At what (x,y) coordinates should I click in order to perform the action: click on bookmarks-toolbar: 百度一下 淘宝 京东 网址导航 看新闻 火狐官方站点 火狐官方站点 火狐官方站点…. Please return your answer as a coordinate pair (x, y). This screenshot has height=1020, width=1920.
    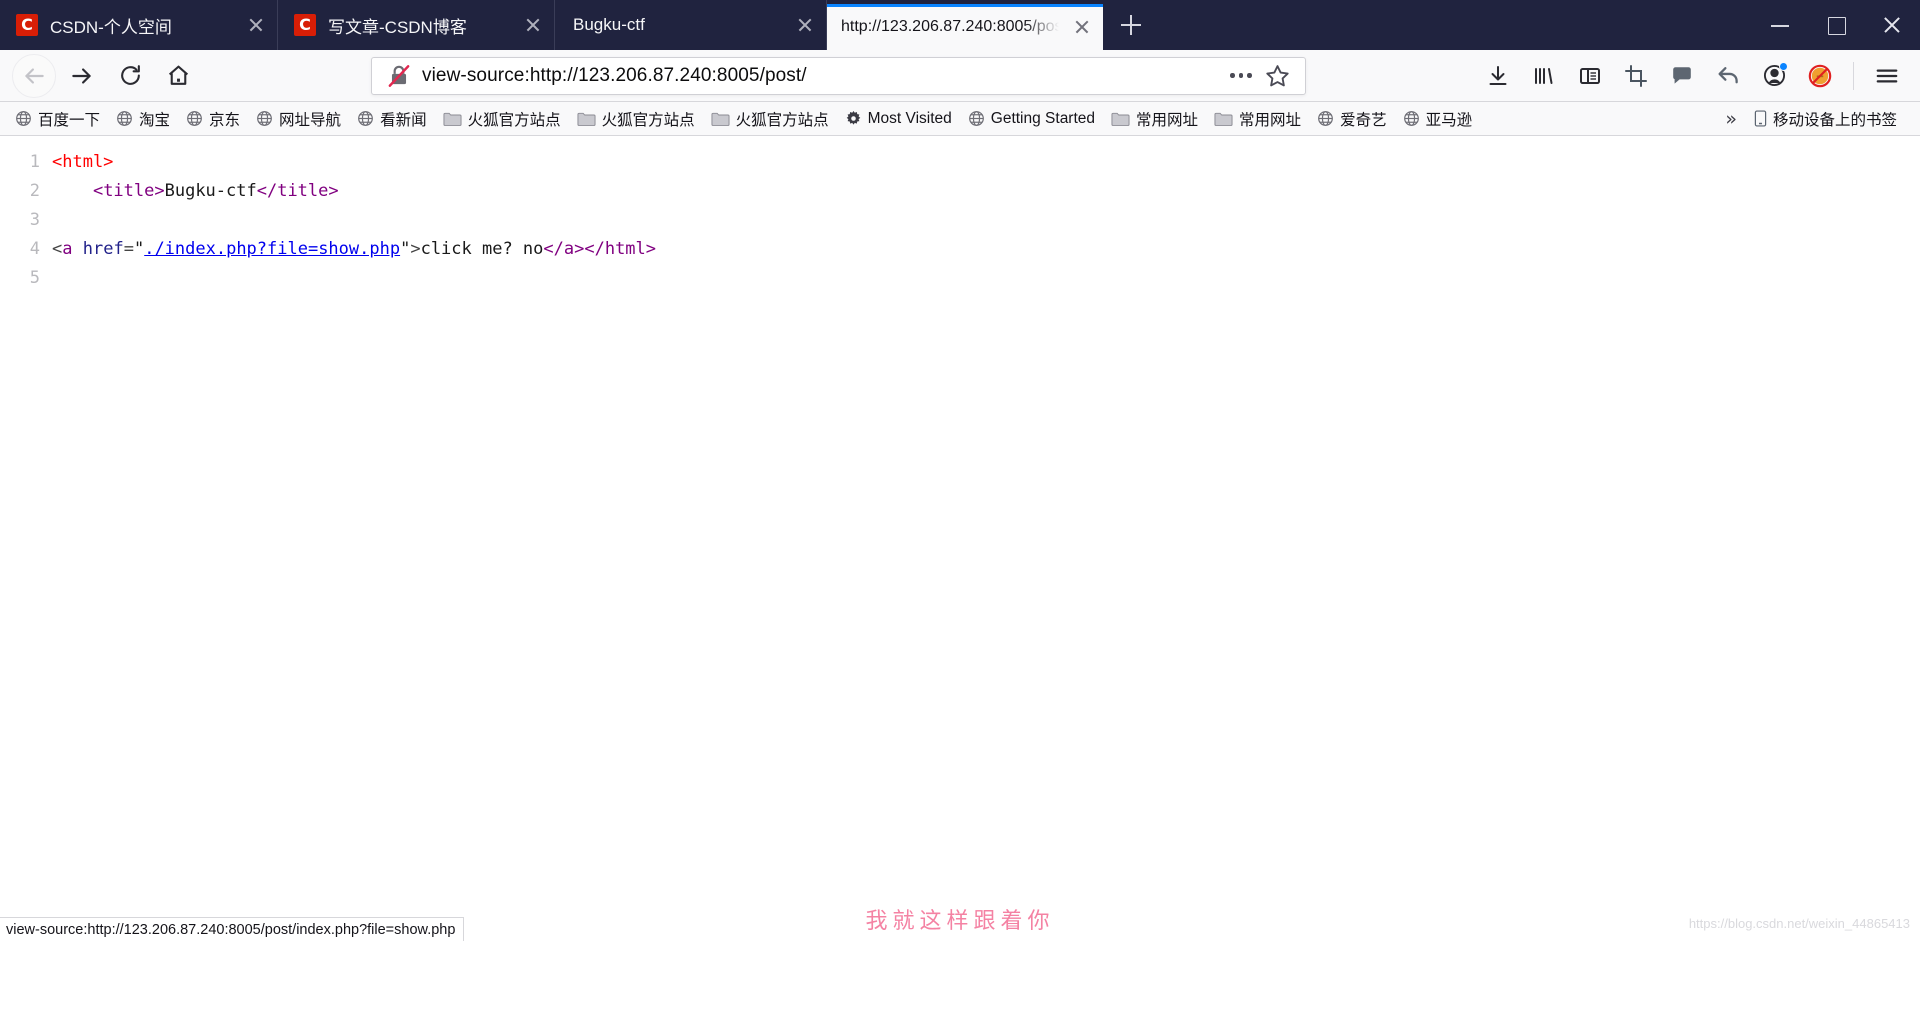
    Looking at the image, I should click on (960, 119).